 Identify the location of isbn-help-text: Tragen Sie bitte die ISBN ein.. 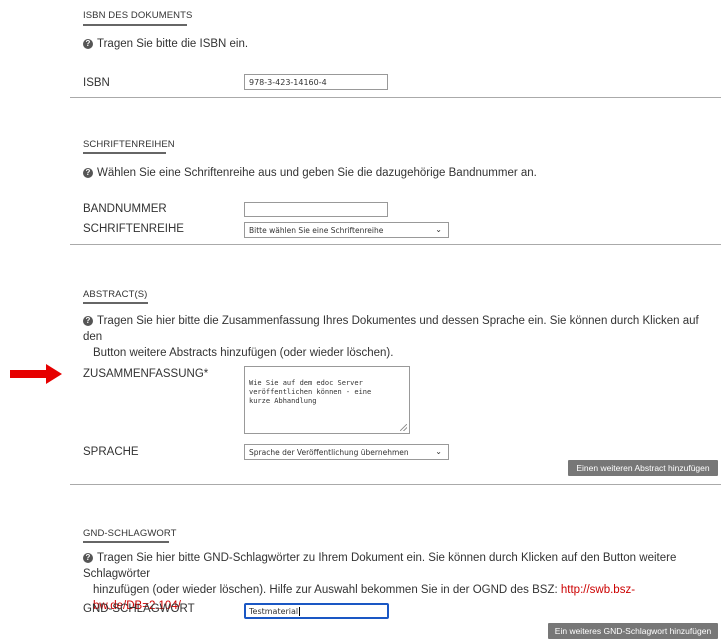
(173, 44).